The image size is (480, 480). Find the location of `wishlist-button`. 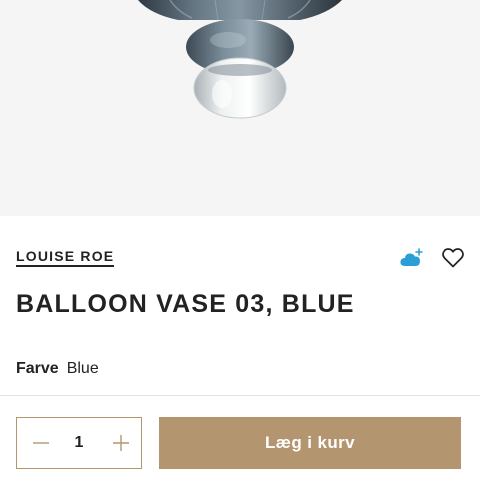

wishlist-button is located at coordinates (453, 258).